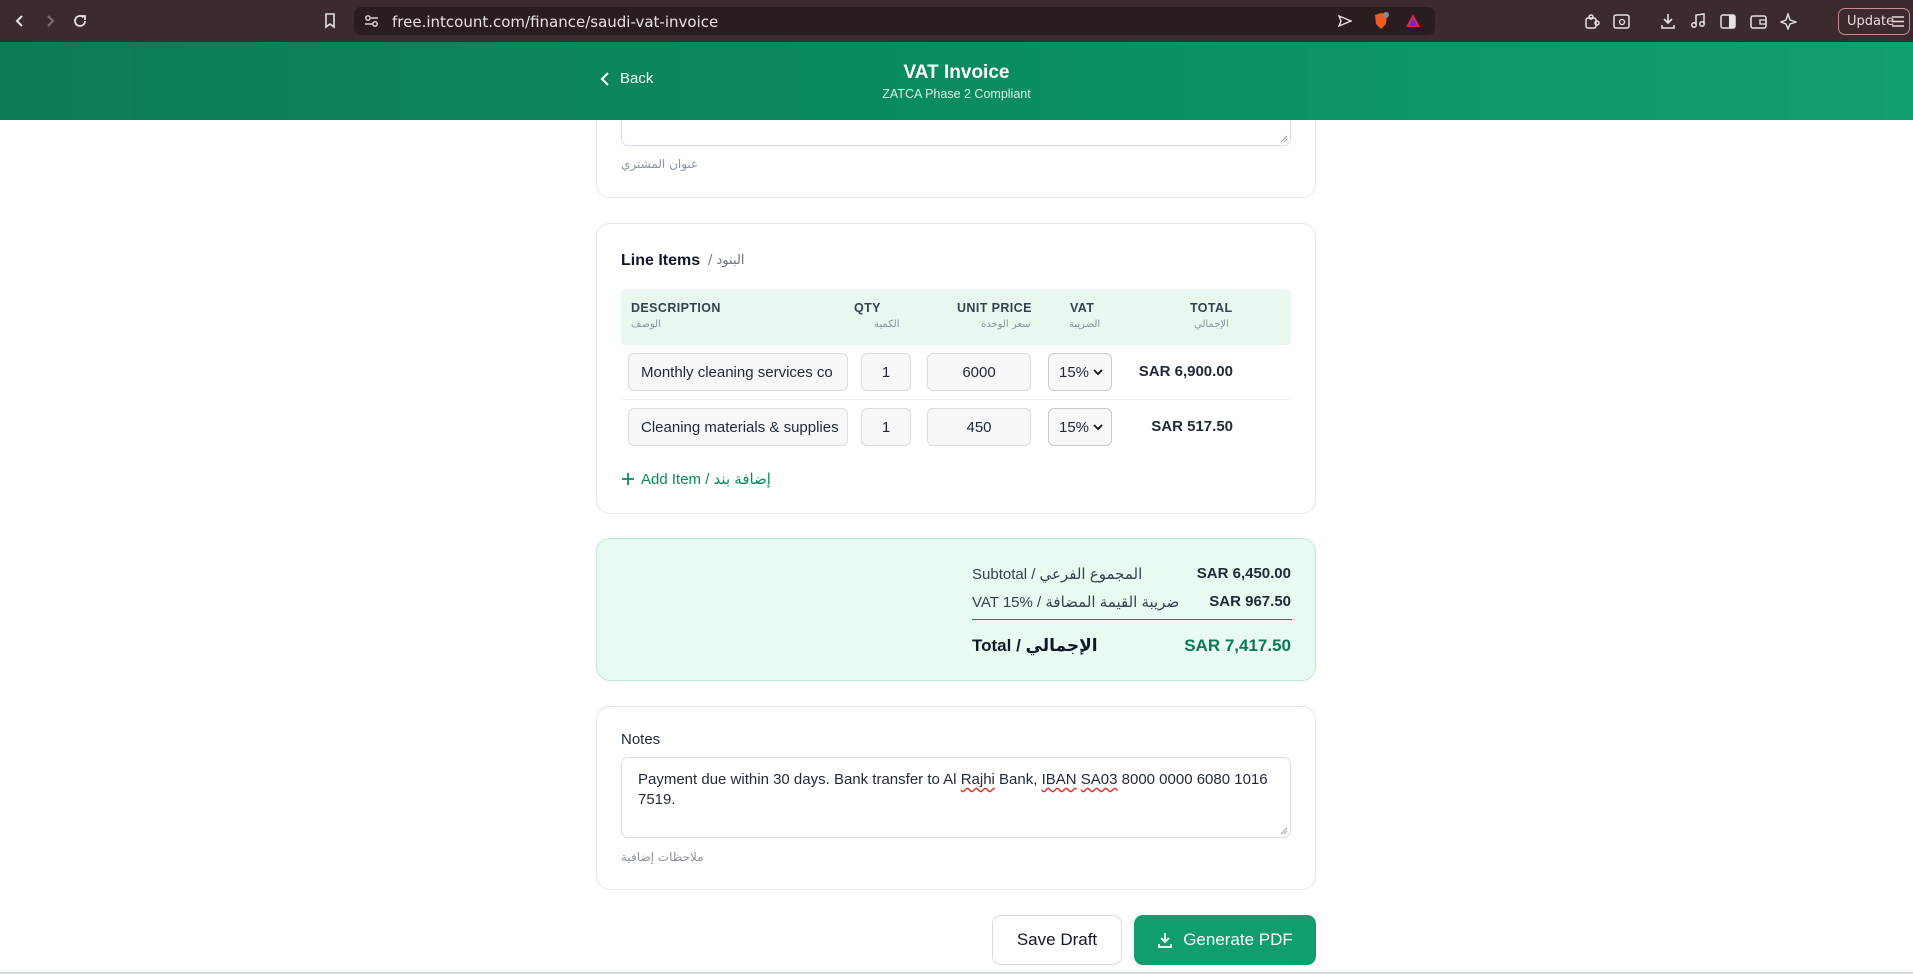  Describe the element at coordinates (628, 479) in the screenshot. I see `plus-icon` at that location.